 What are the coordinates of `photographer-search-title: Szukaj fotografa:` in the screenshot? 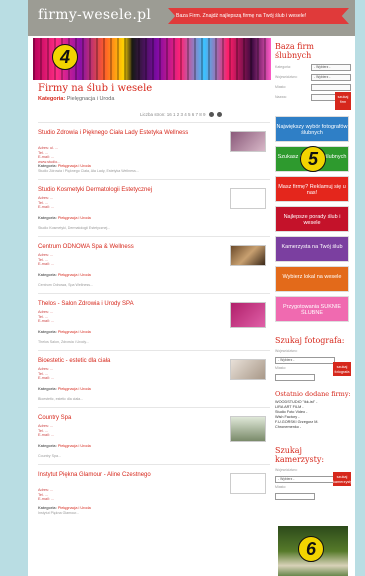 It's located at (310, 340).